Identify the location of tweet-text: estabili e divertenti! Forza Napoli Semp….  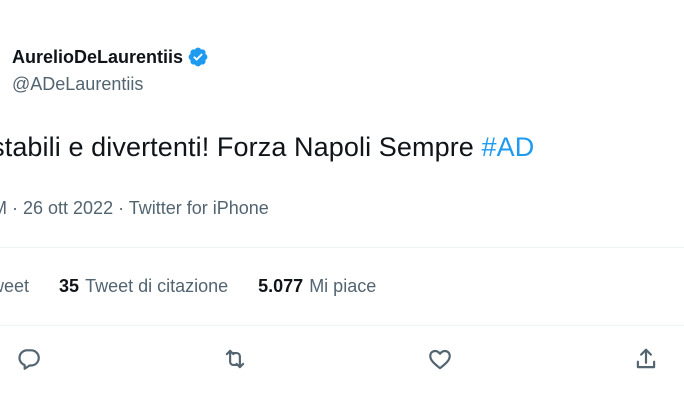
(267, 147).